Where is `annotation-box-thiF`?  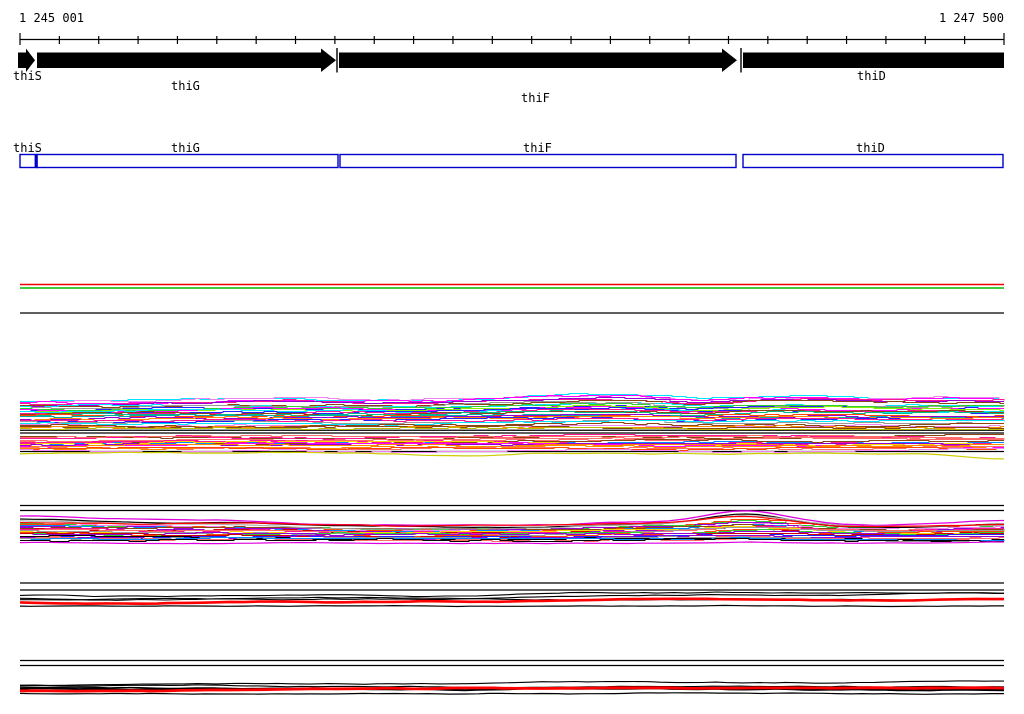
annotation-box-thiF is located at coordinates (538, 161).